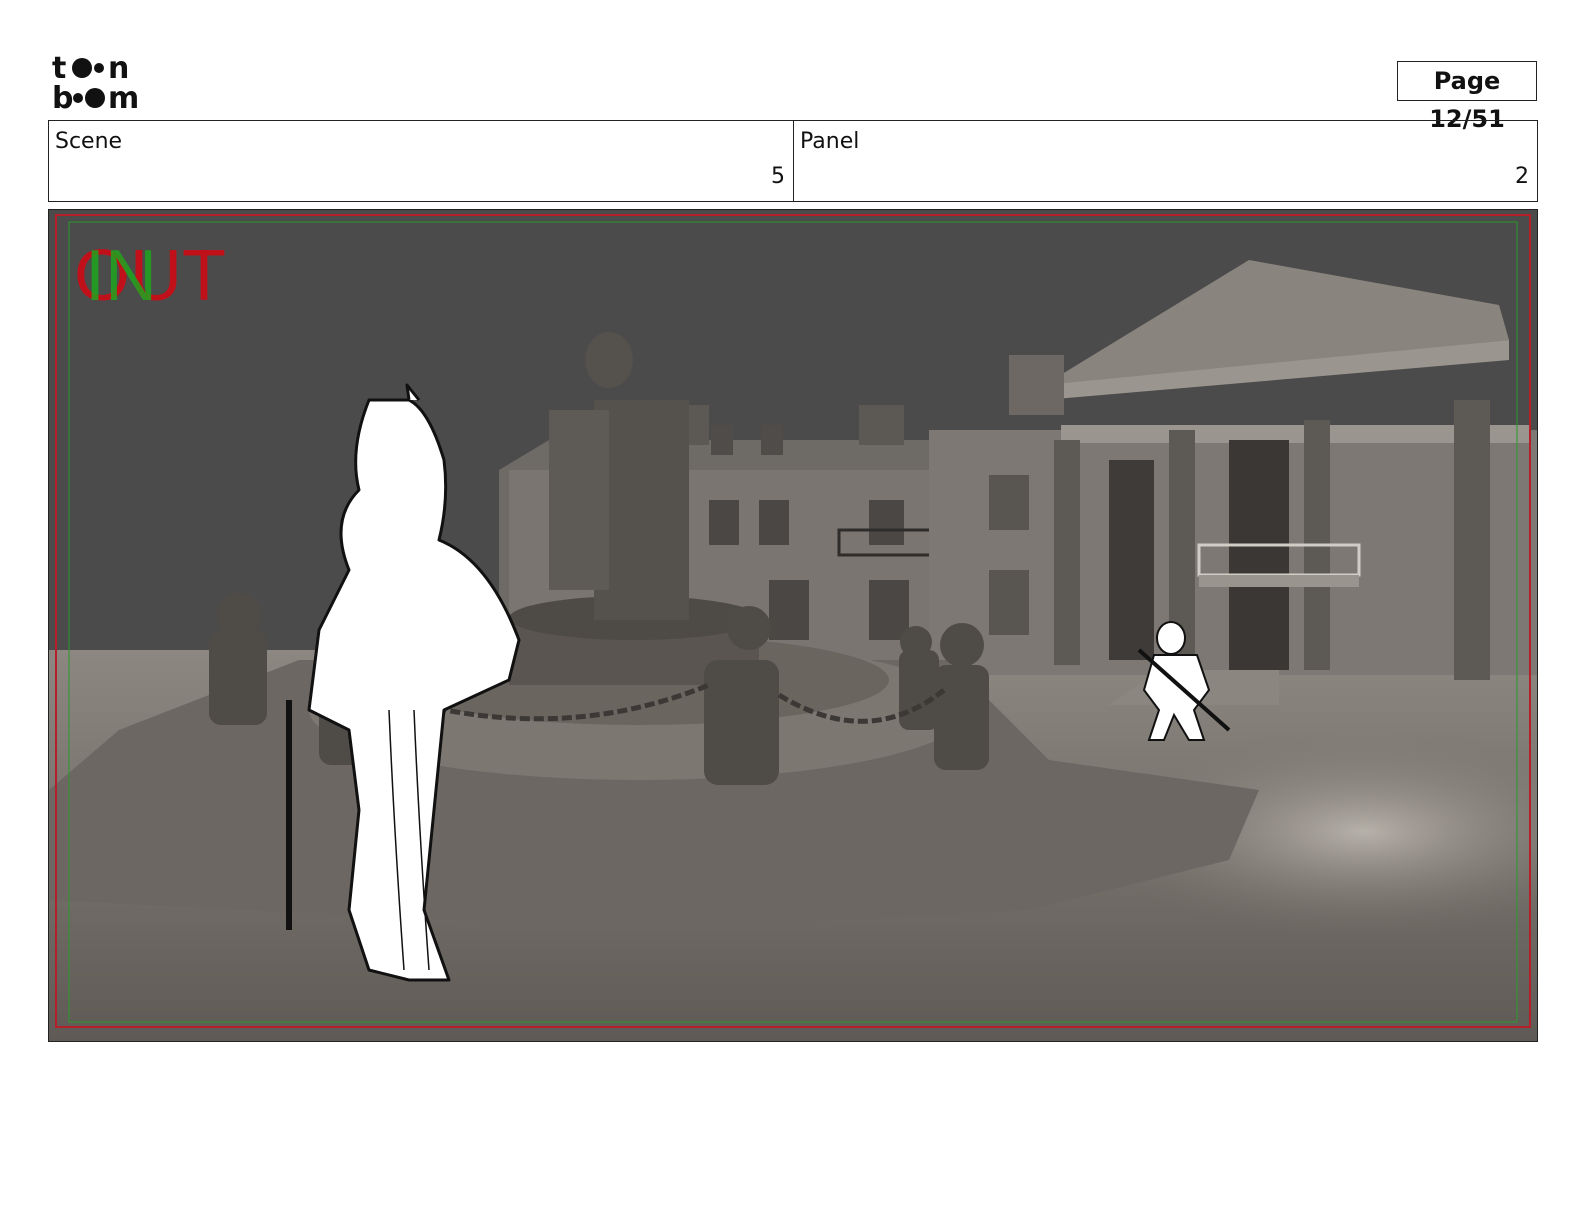 The image size is (1584, 1224). What do you see at coordinates (830, 141) in the screenshot?
I see `panel-label: Panel` at bounding box center [830, 141].